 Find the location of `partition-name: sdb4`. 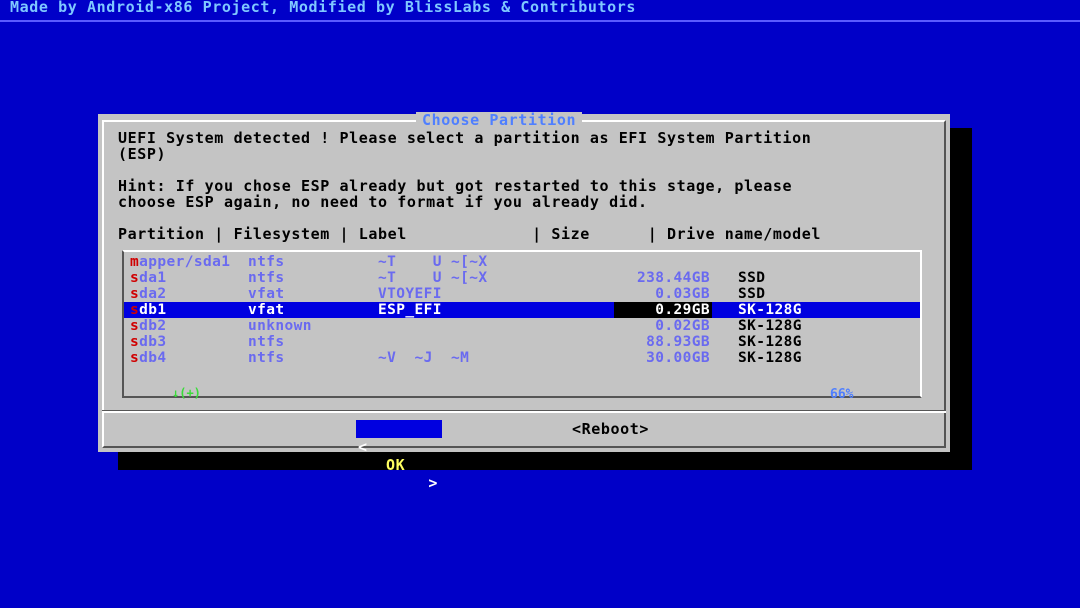

partition-name: sdb4 is located at coordinates (148, 358).